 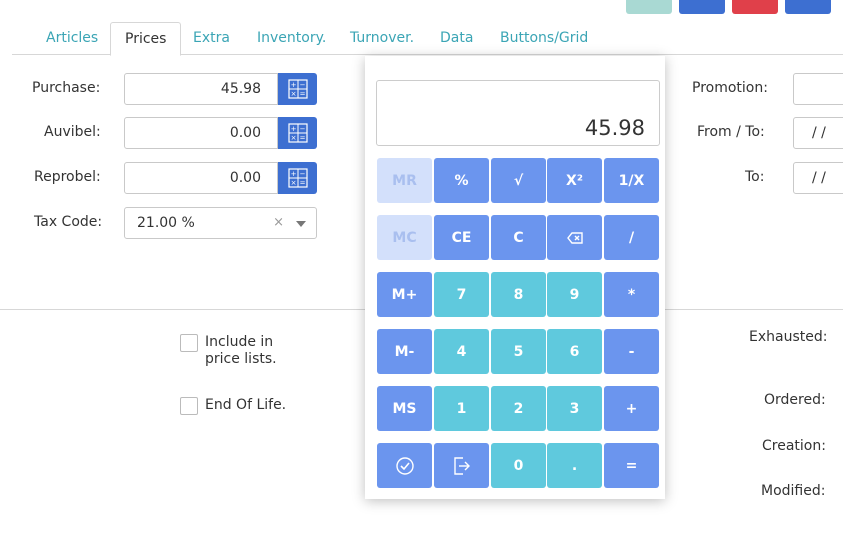 I want to click on exit-icon, so click(x=461, y=465).